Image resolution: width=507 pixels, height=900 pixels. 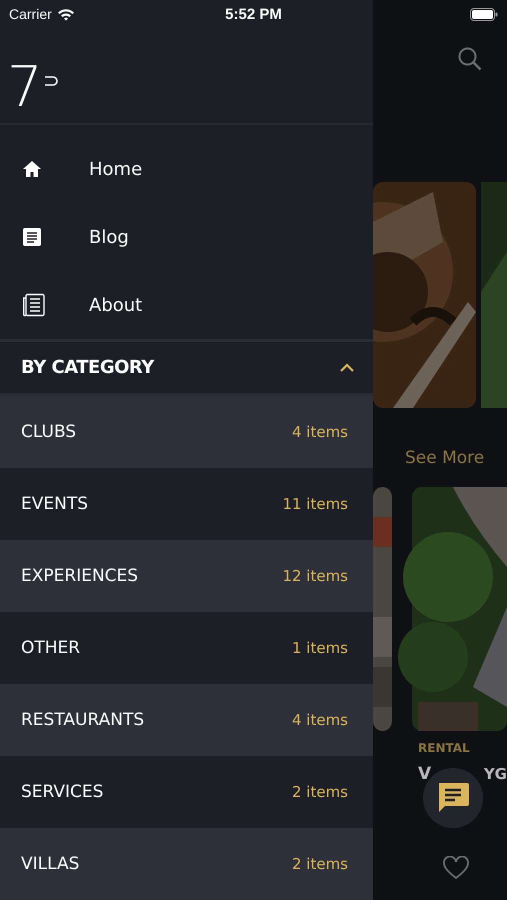 I want to click on category-row: RESTAURANTS 4 items, so click(x=186, y=720).